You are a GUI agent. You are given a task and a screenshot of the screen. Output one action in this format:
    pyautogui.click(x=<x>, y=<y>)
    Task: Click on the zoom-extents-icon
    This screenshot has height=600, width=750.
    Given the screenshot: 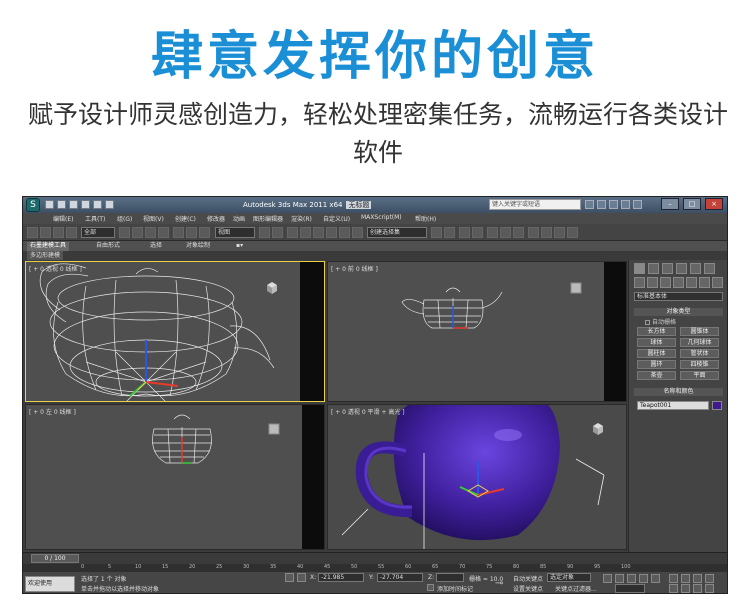 What is the action you would take?
    pyautogui.click(x=697, y=578)
    